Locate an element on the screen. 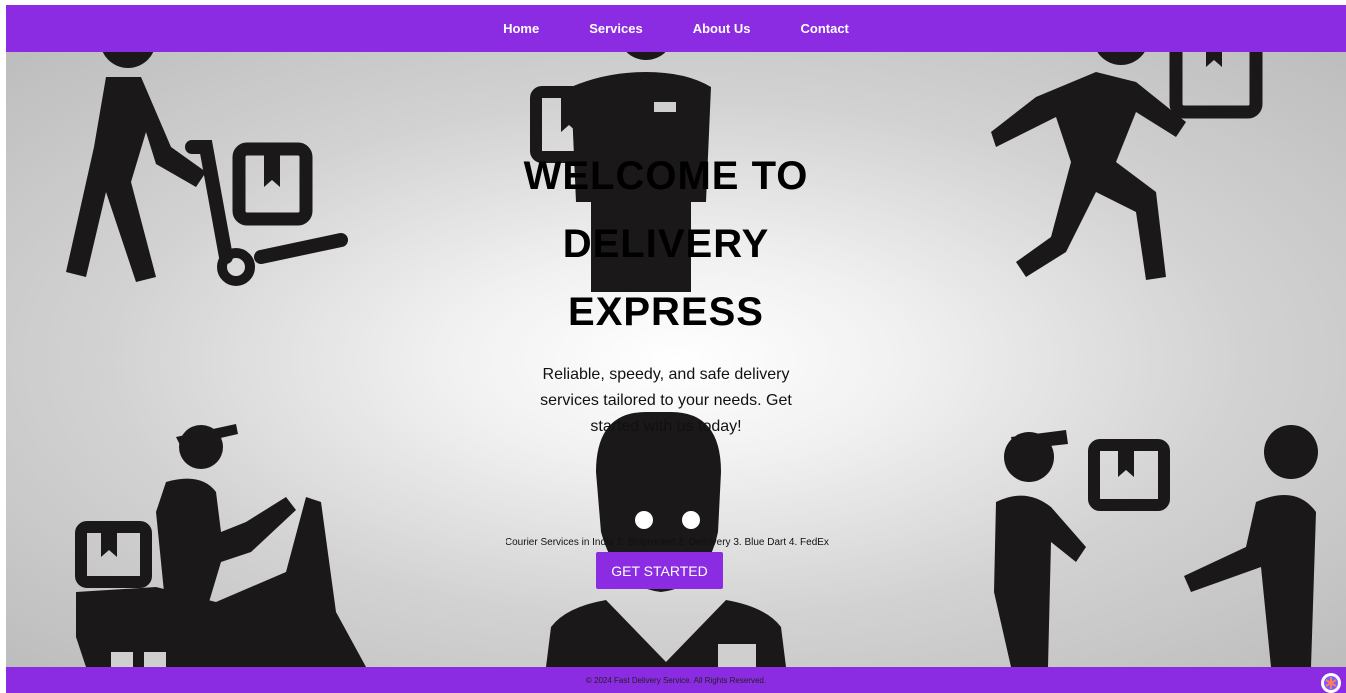 The height and width of the screenshot is (693, 1346). running-courier-icon is located at coordinates (1127, 166).